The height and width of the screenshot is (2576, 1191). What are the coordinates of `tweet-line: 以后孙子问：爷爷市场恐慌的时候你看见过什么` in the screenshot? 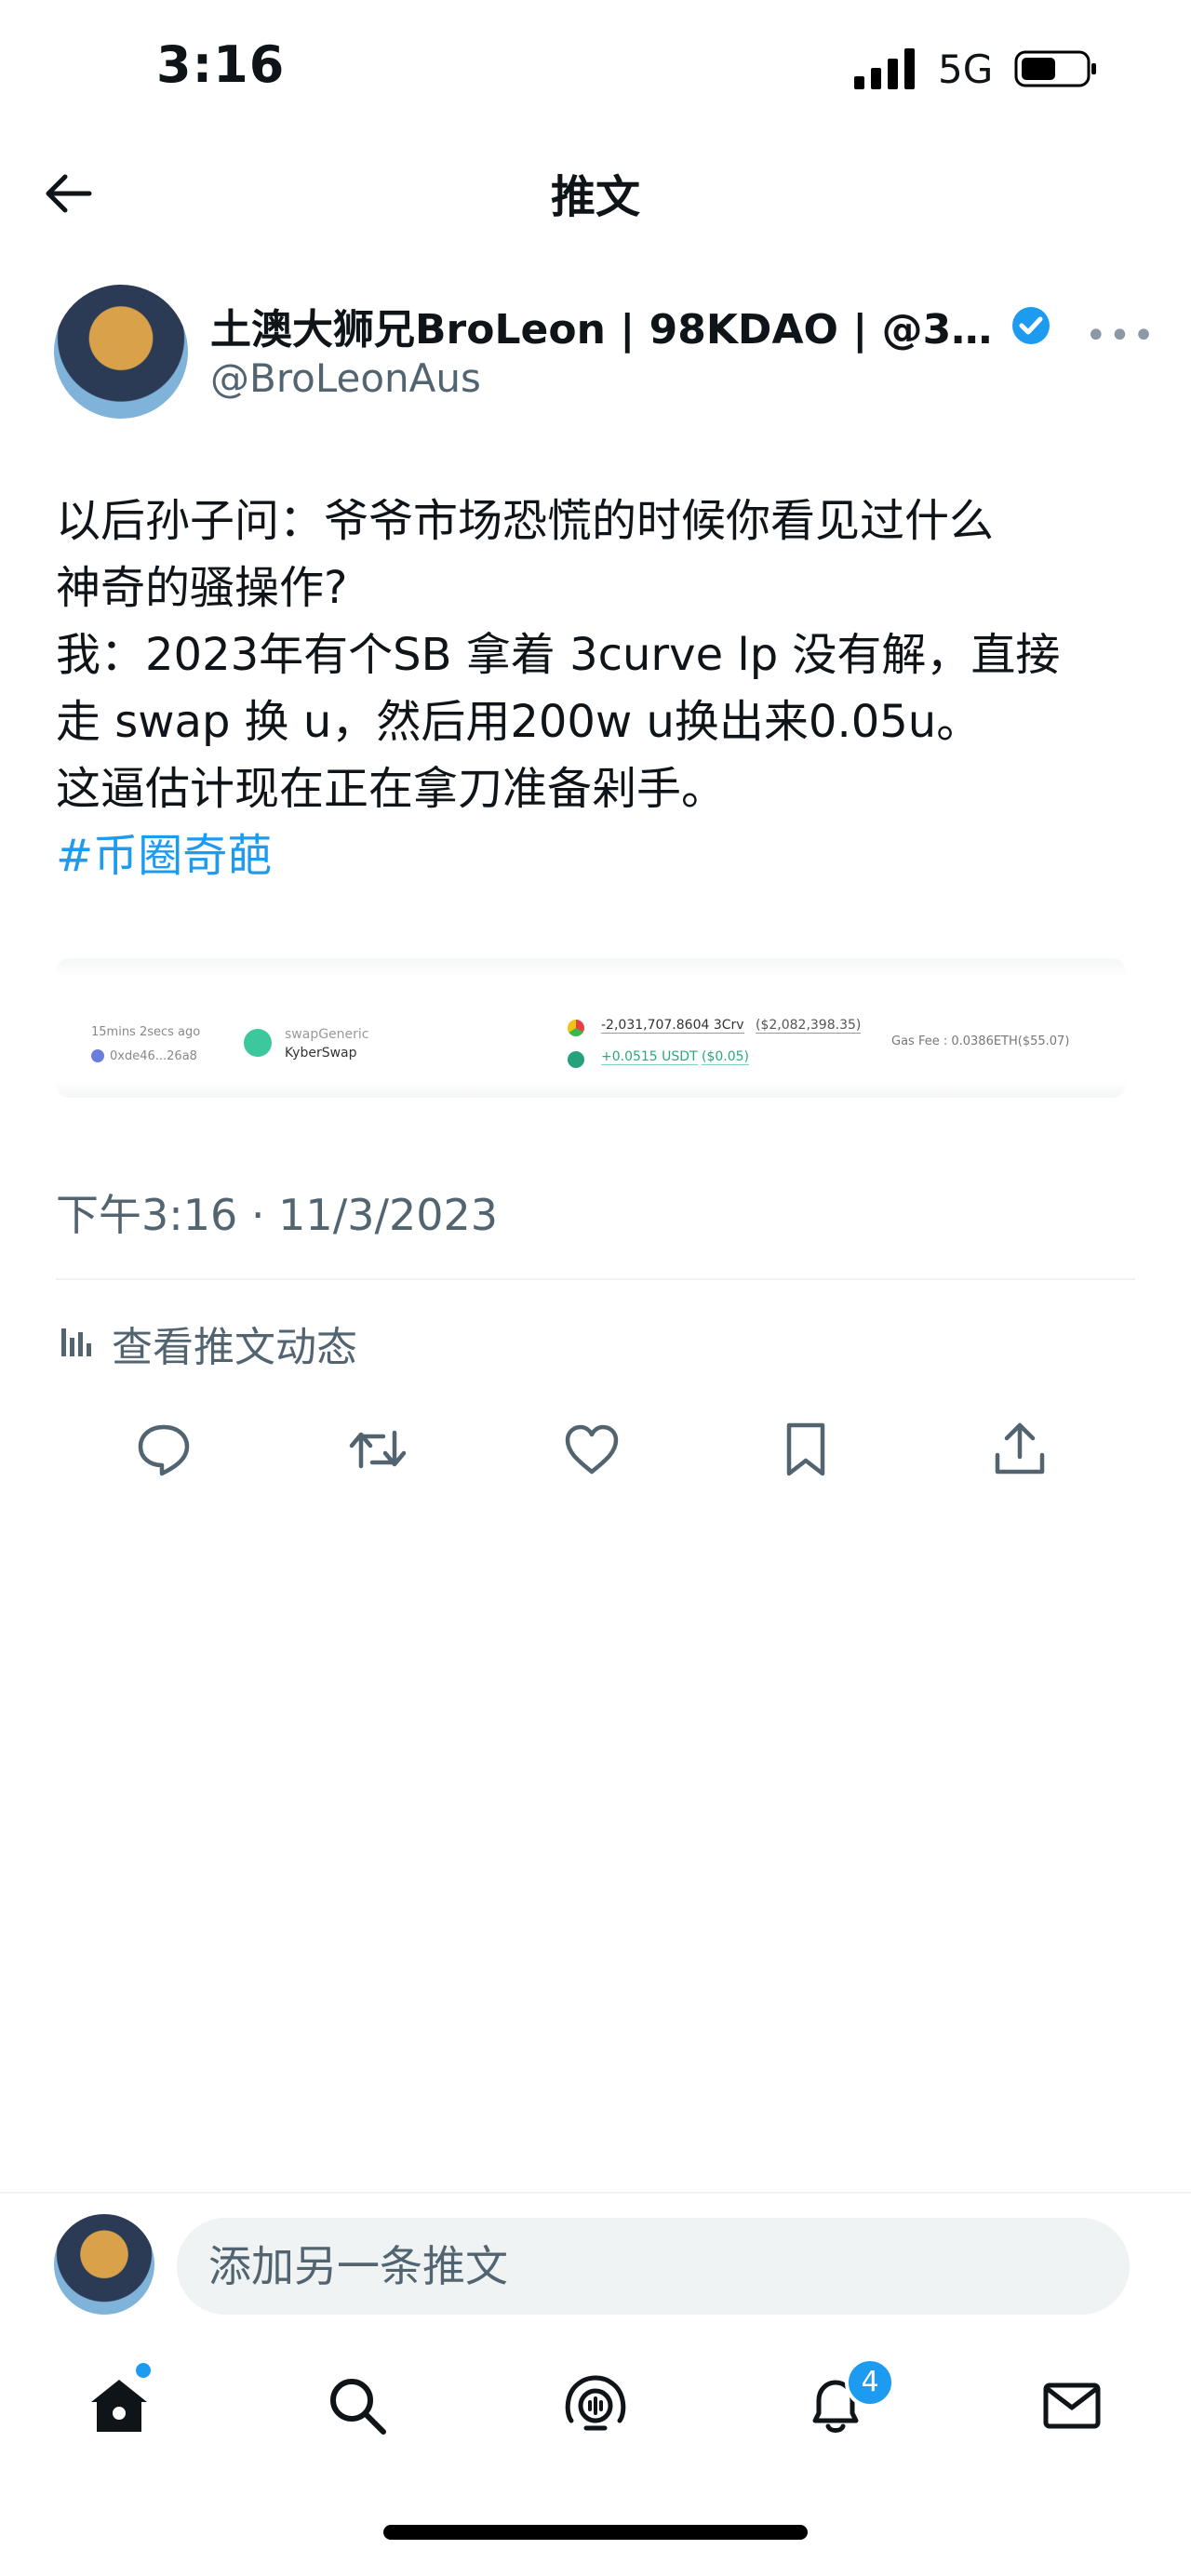 It's located at (525, 521).